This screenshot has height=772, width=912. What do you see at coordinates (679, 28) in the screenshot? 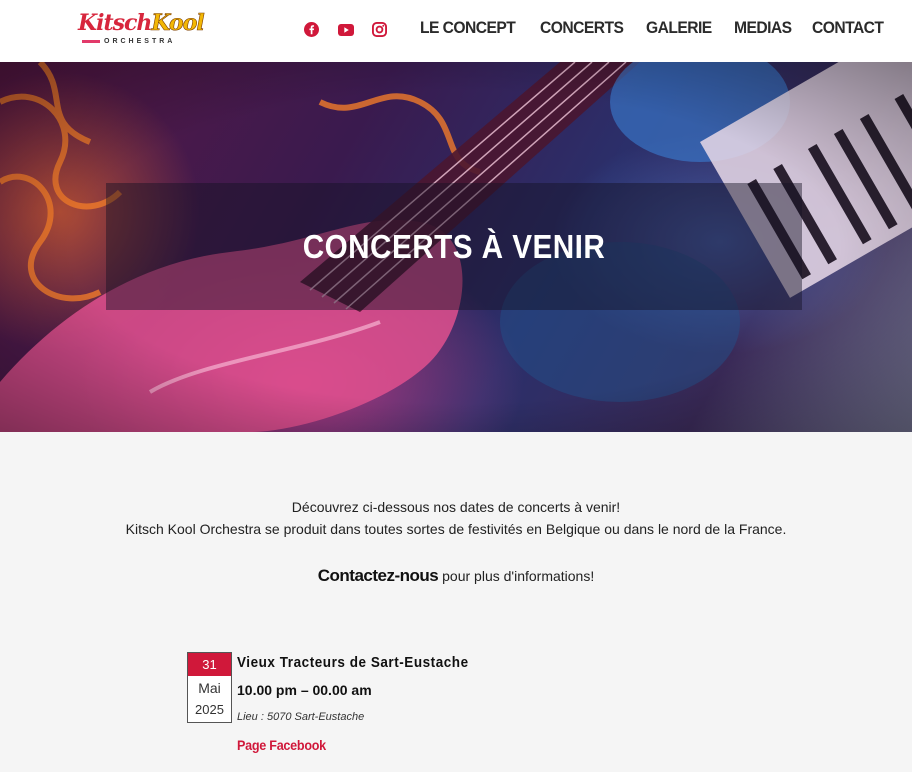
I see `nav-galerie: GALERIE` at bounding box center [679, 28].